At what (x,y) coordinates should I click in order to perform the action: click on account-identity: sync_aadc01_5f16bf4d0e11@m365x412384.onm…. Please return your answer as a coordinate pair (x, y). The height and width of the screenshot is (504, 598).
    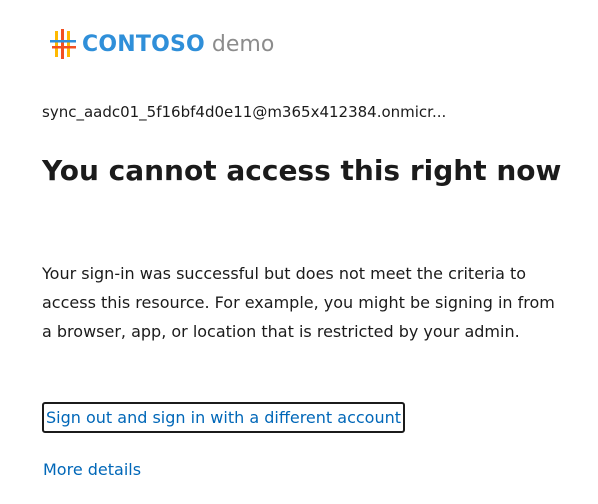
    Looking at the image, I should click on (244, 112).